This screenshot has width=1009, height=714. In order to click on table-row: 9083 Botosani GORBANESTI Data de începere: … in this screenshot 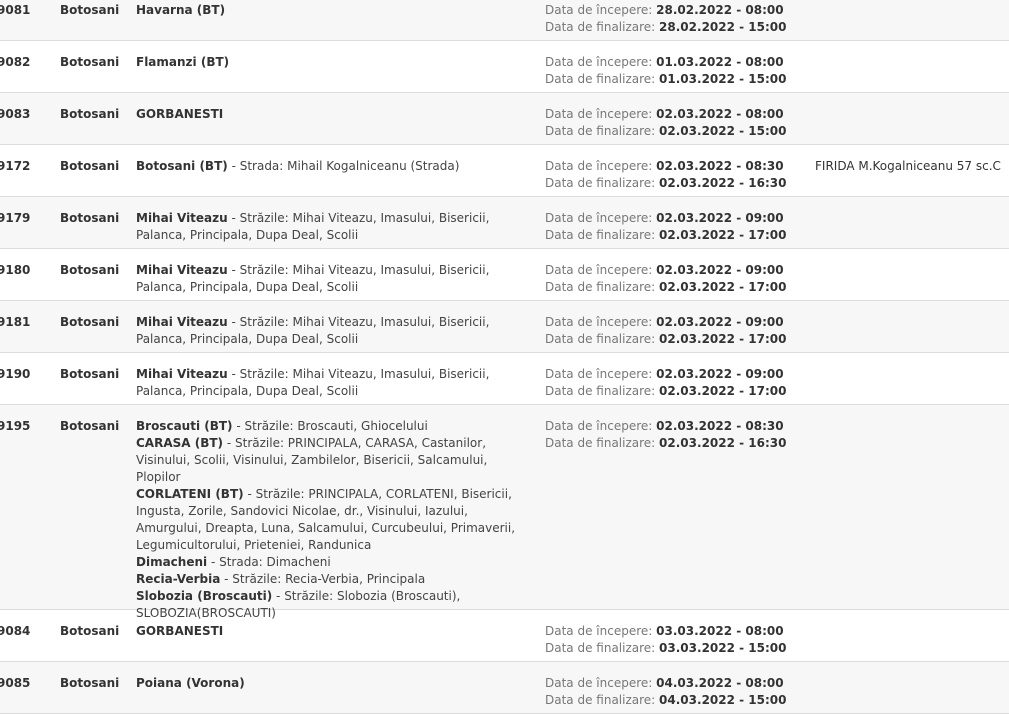, I will do `click(504, 119)`.